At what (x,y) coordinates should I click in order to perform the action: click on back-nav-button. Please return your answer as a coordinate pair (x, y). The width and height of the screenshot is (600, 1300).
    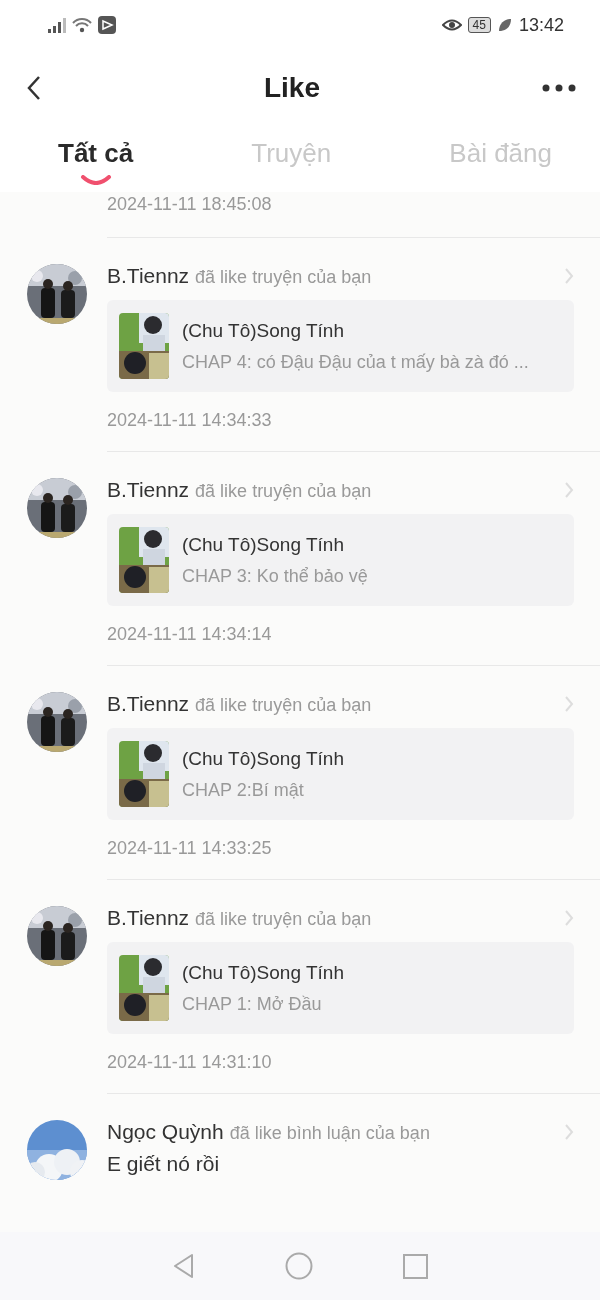
    Looking at the image, I should click on (183, 1266).